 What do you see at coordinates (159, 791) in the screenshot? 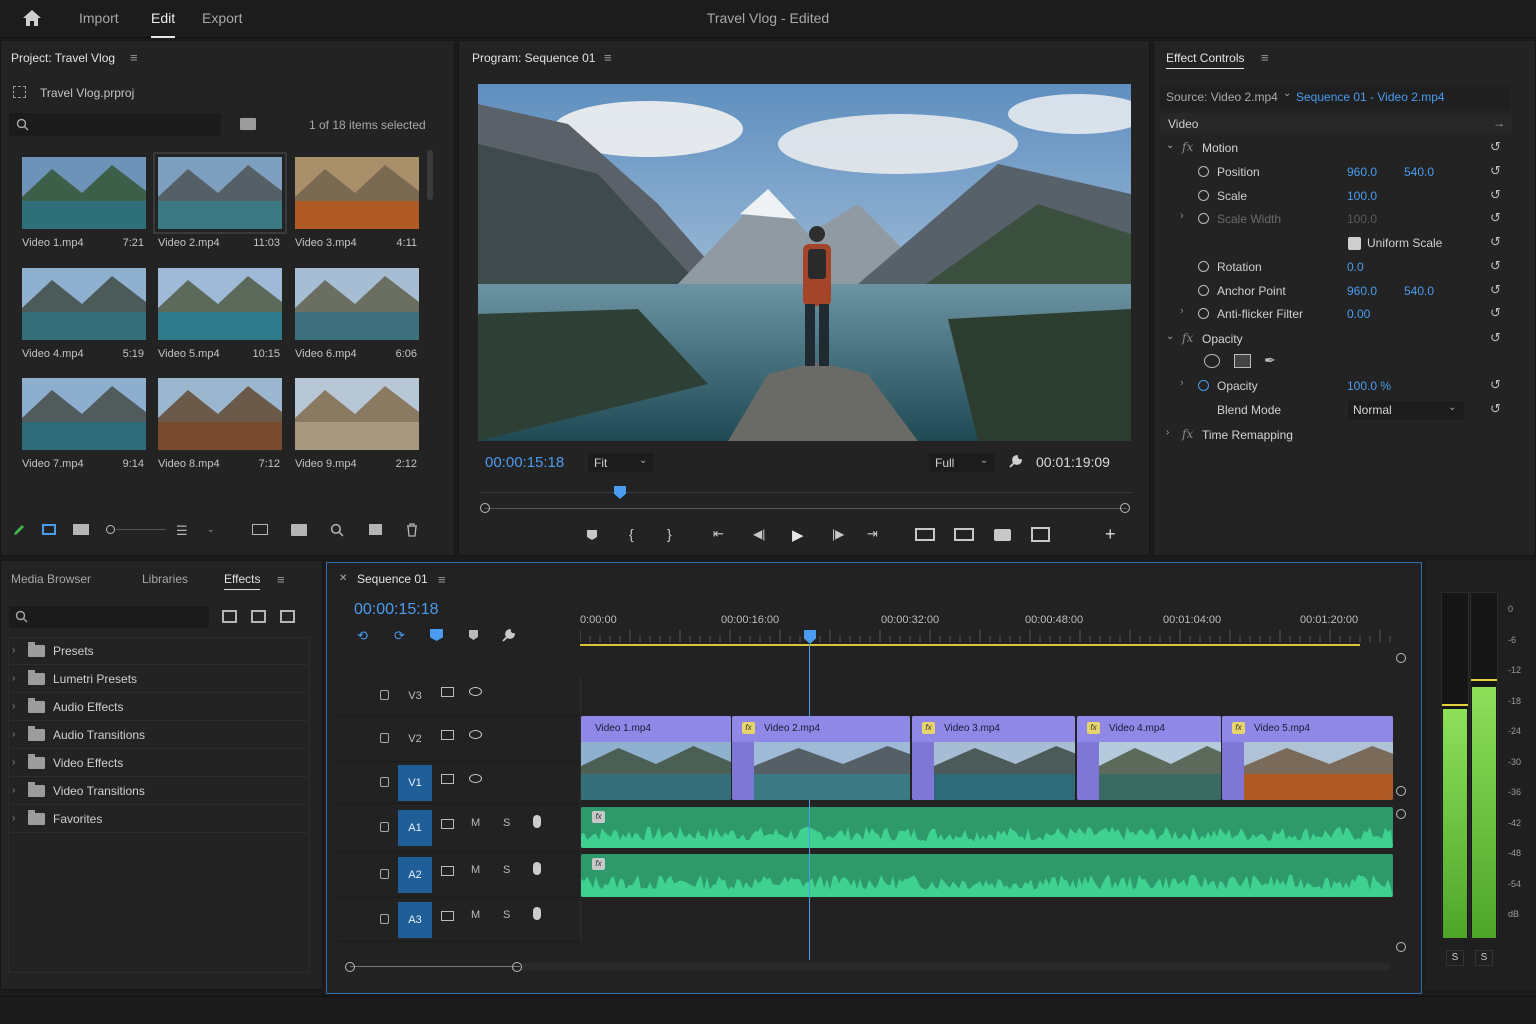
I see `effects-folder: › Video Transitions` at bounding box center [159, 791].